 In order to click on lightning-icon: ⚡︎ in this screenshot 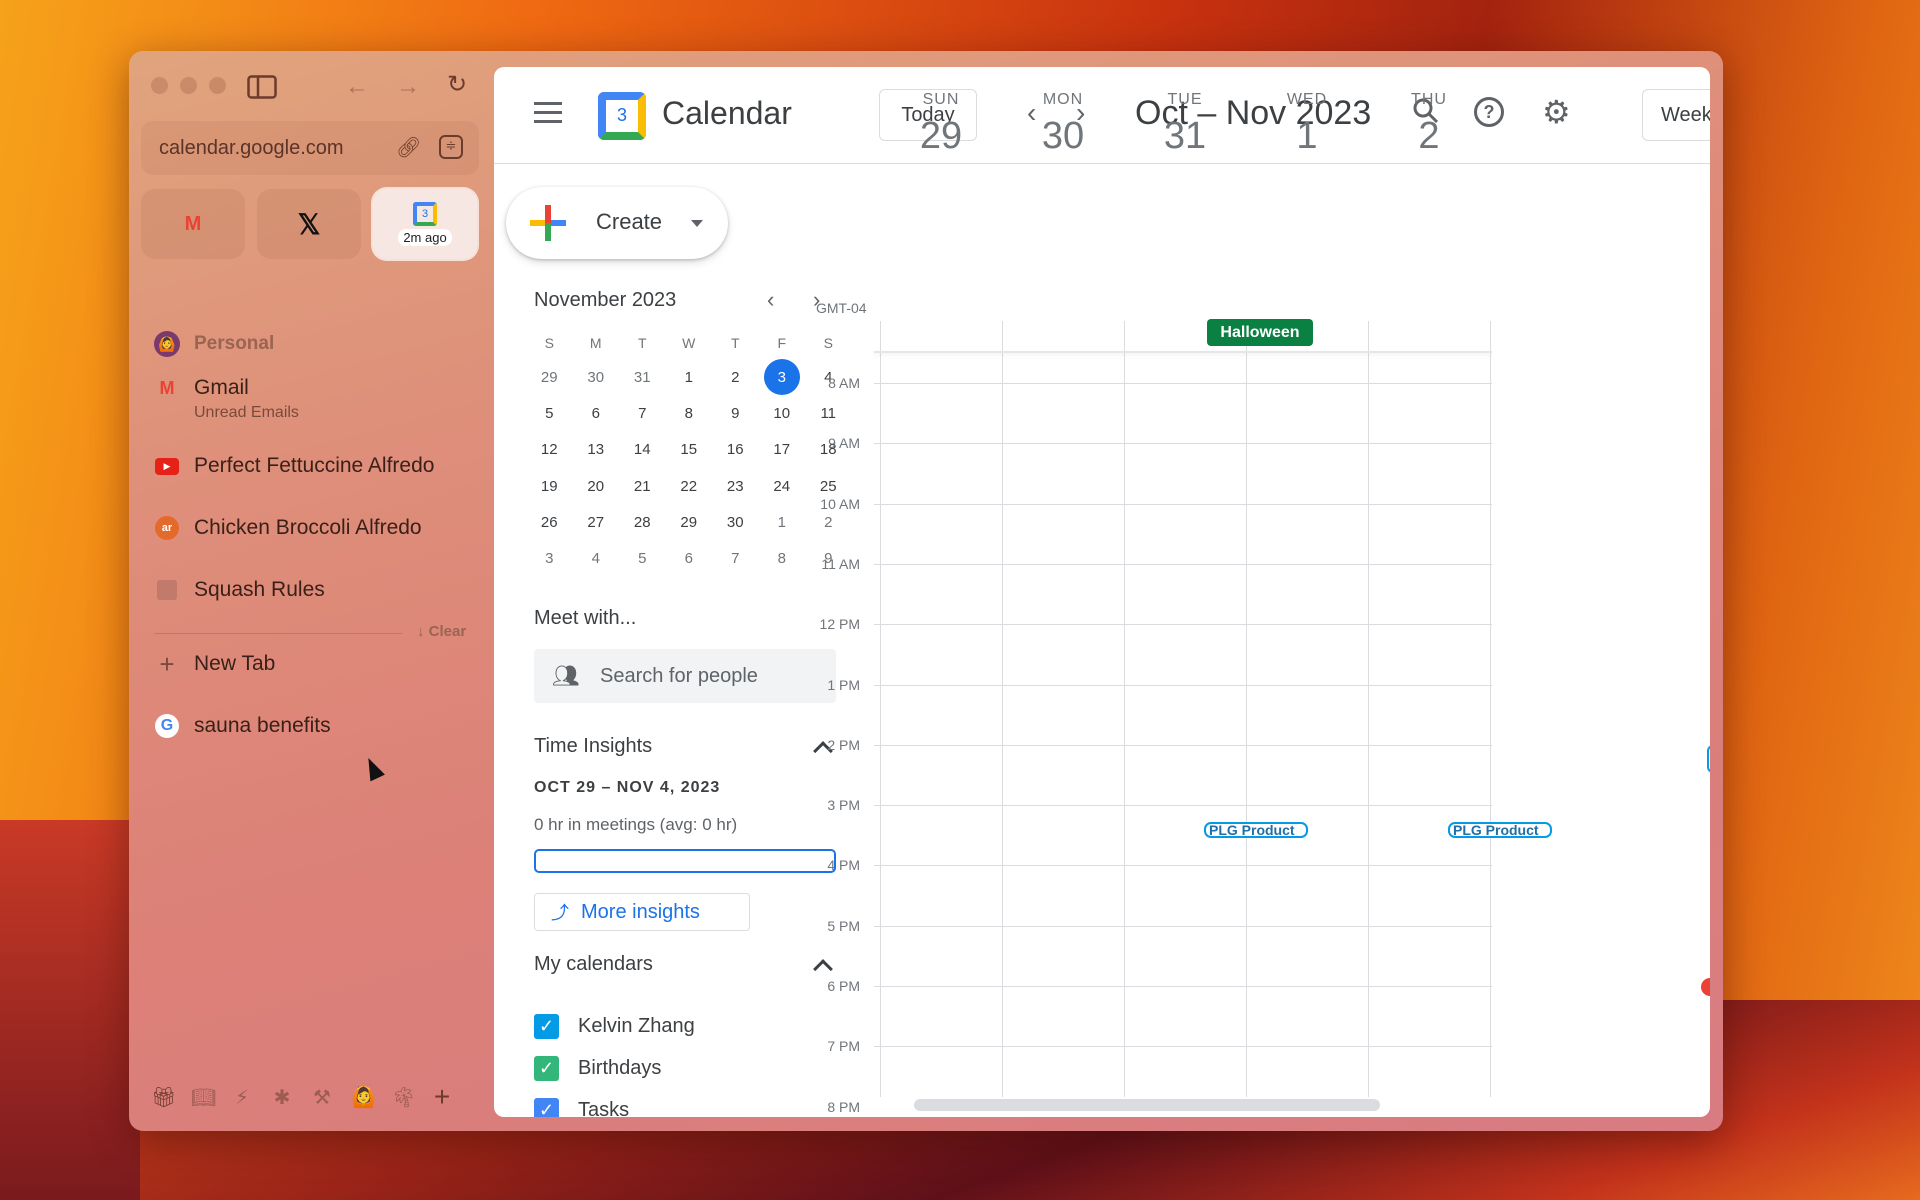, I will do `click(242, 1097)`.